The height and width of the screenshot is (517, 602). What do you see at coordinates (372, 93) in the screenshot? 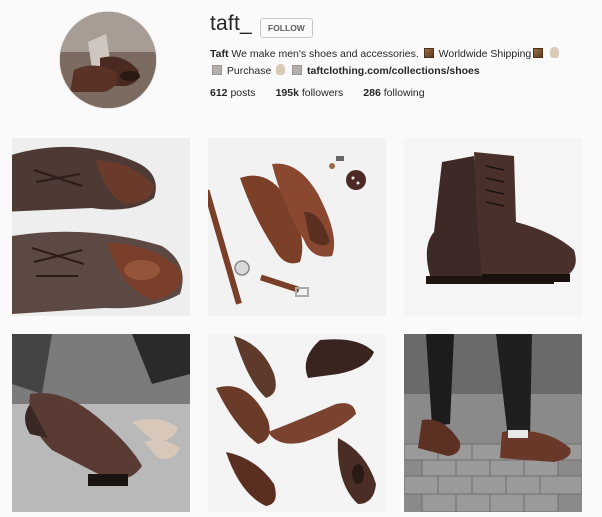
I see `following-count: 286` at bounding box center [372, 93].